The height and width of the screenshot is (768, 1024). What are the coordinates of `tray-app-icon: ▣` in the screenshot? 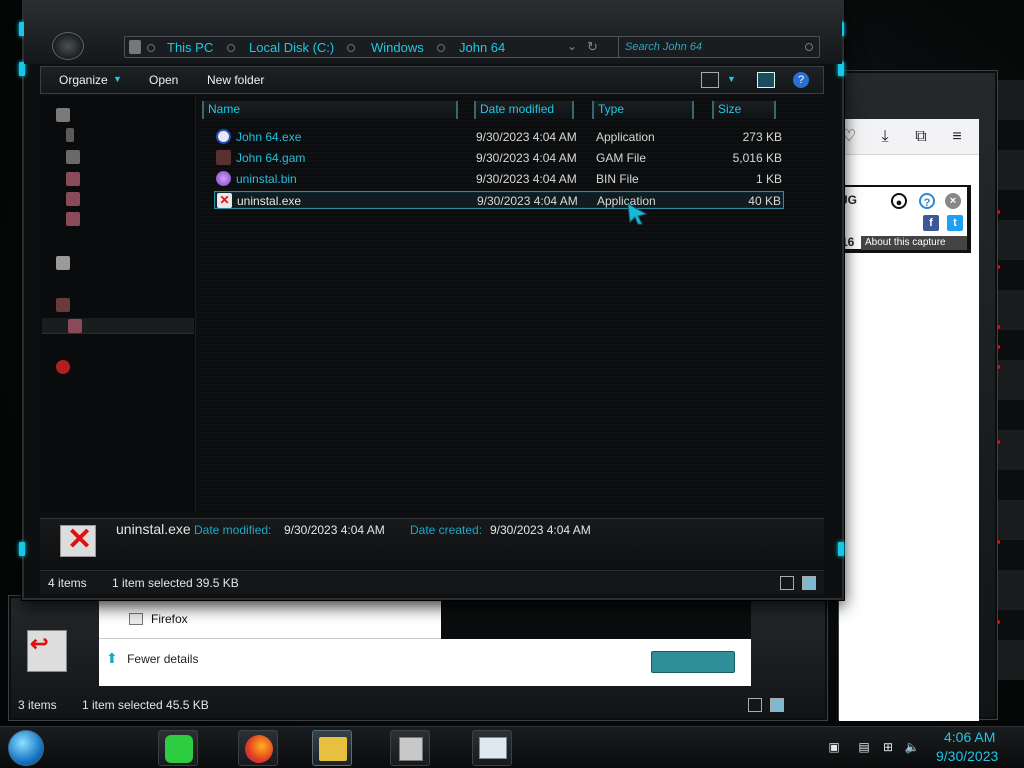 It's located at (834, 747).